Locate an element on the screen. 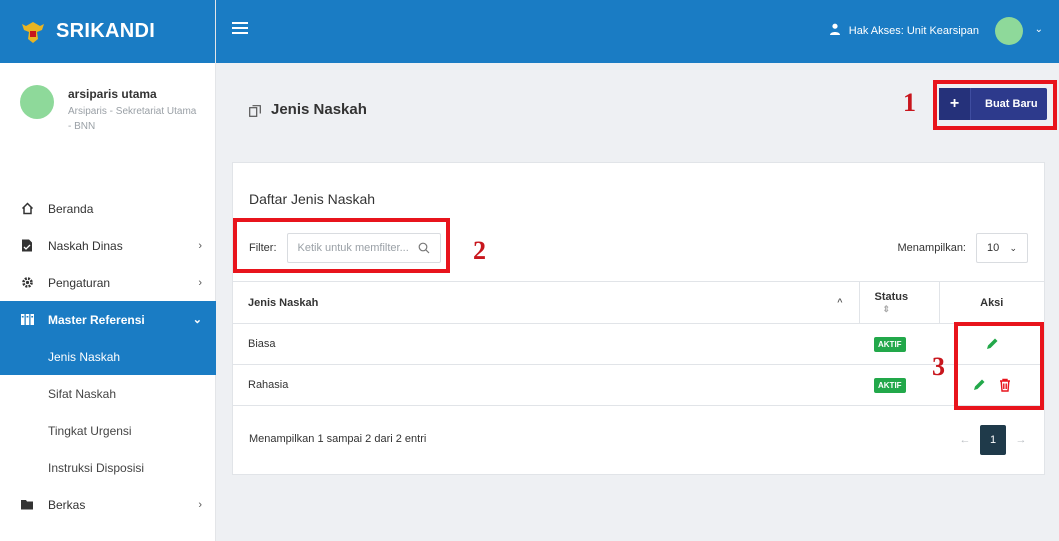 The width and height of the screenshot is (1059, 541). prev-page-icon: ← is located at coordinates (965, 440).